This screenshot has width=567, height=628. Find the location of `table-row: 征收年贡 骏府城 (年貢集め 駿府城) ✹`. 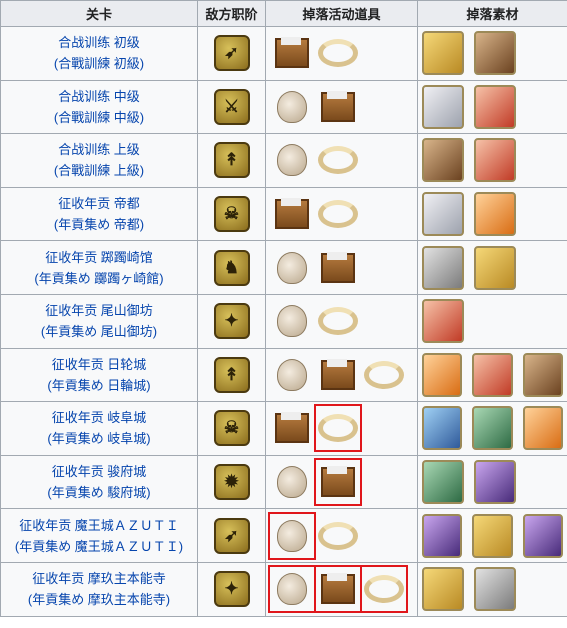

table-row: 征收年贡 骏府城 (年貢集め 駿府城) ✹ is located at coordinates (283, 482).